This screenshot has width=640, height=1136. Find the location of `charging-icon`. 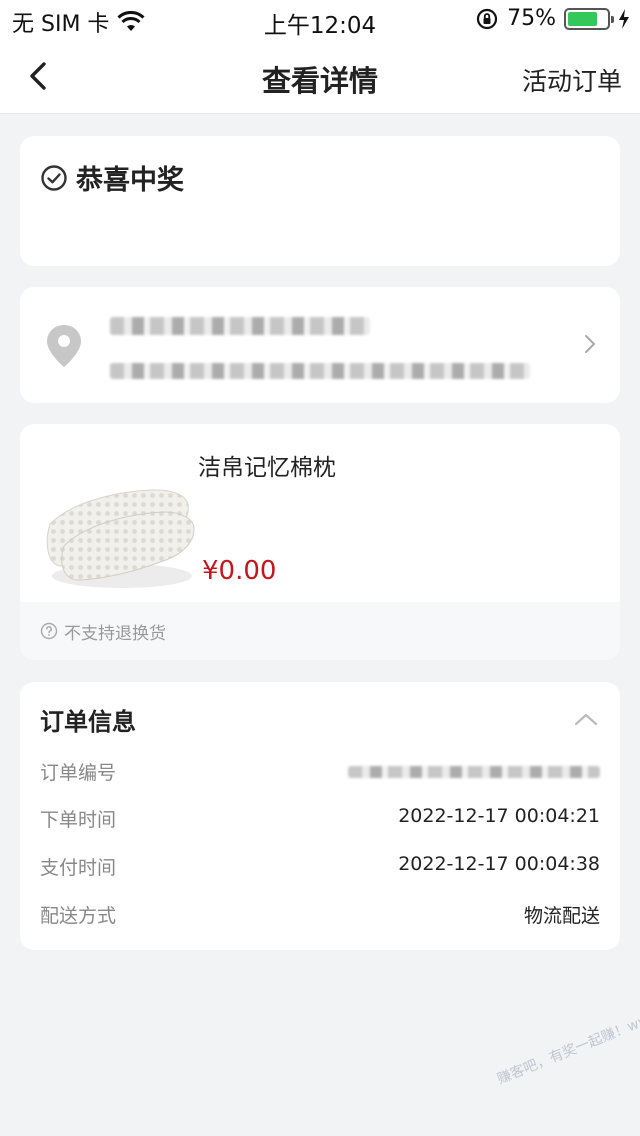

charging-icon is located at coordinates (624, 18).